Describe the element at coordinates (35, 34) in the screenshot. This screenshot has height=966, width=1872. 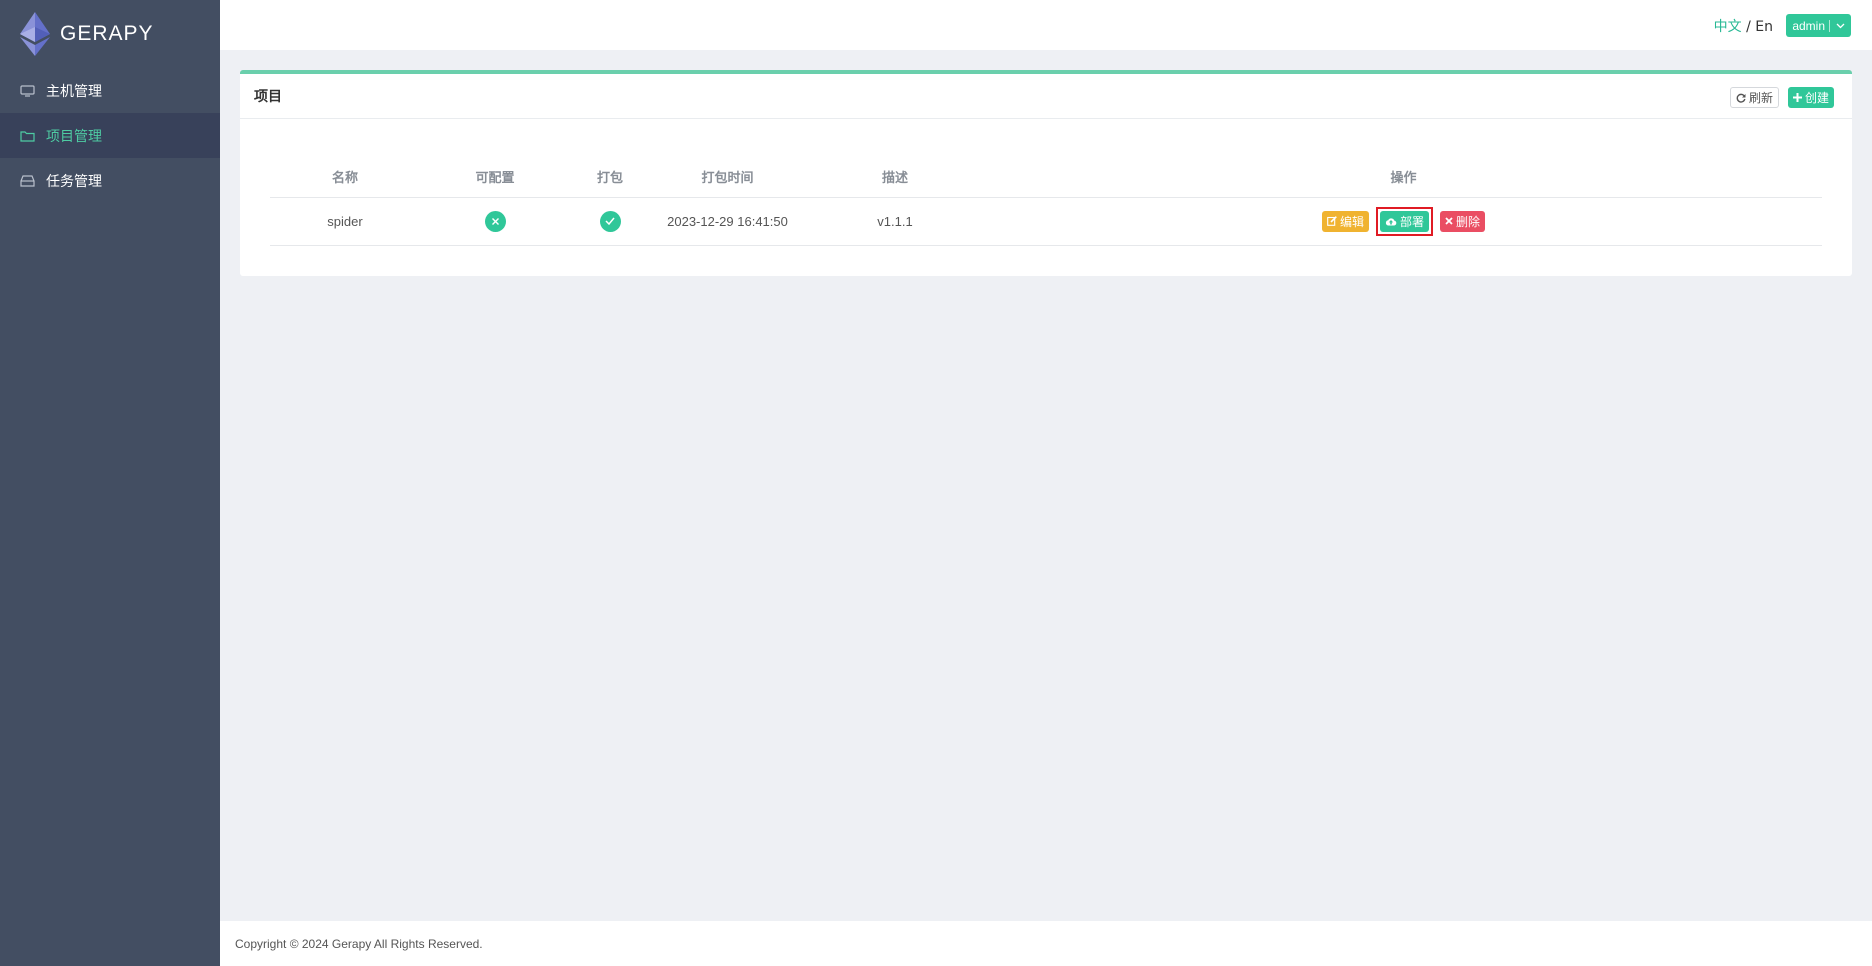
I see `ethereum-logo-icon` at that location.